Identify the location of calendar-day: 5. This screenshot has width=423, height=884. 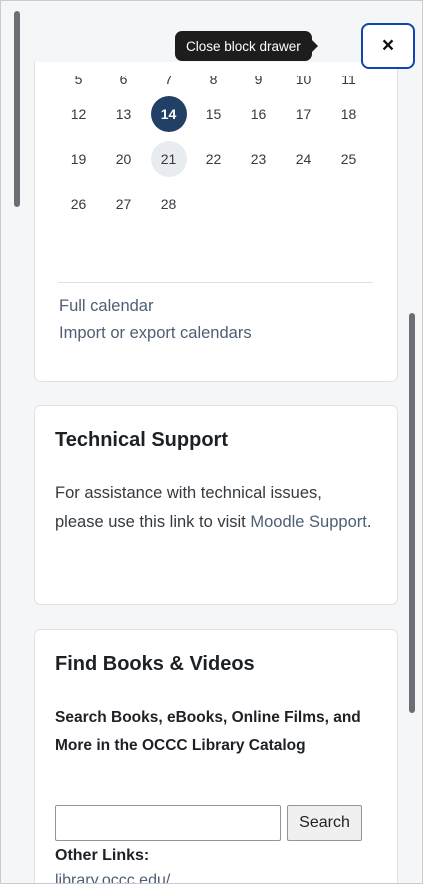
(78, 86).